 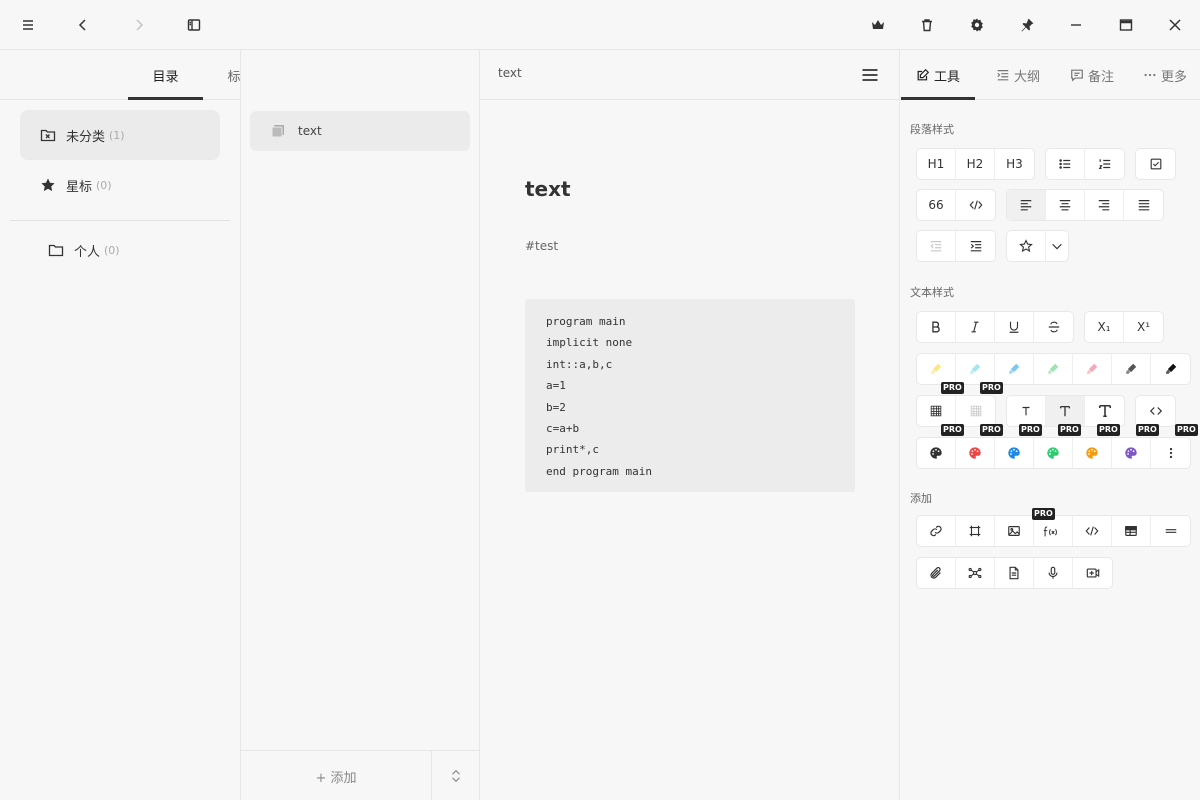 I want to click on indent-group, so click(x=956, y=246).